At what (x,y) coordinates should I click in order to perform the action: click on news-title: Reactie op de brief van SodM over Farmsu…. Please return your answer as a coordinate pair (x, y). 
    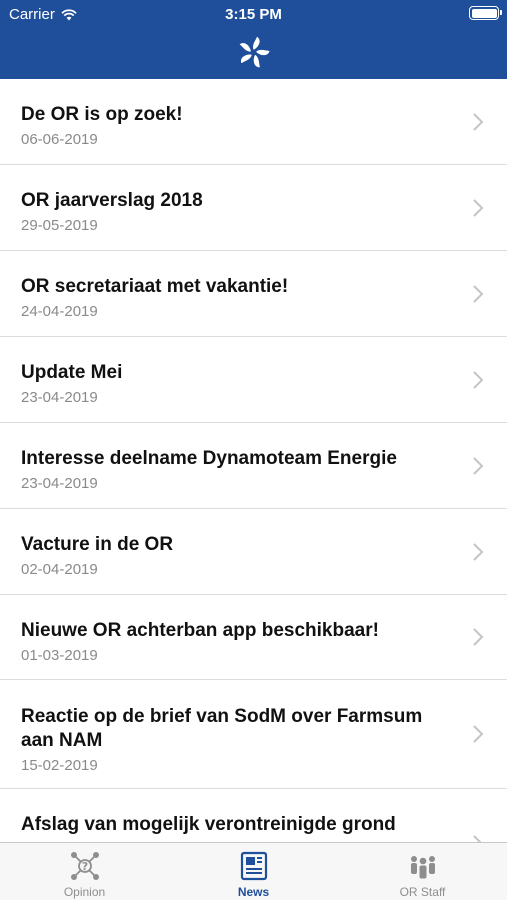
    Looking at the image, I should click on (222, 728).